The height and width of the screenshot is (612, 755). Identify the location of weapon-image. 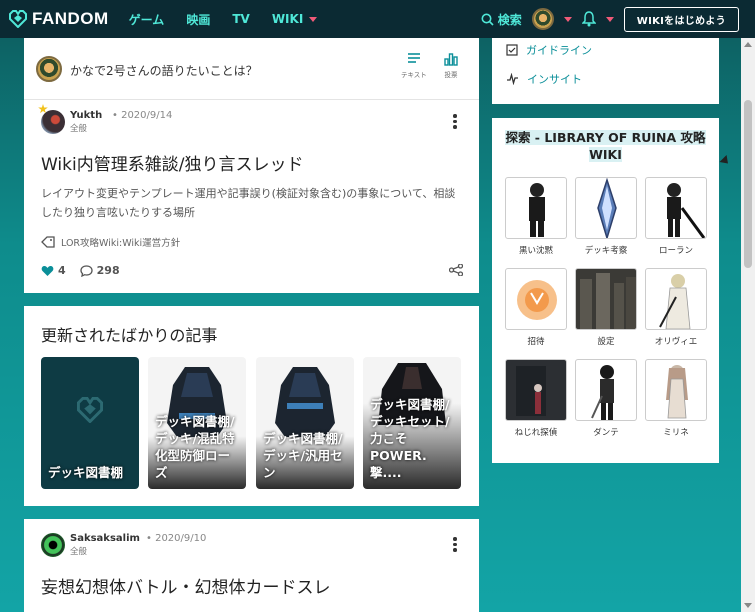
(607, 208).